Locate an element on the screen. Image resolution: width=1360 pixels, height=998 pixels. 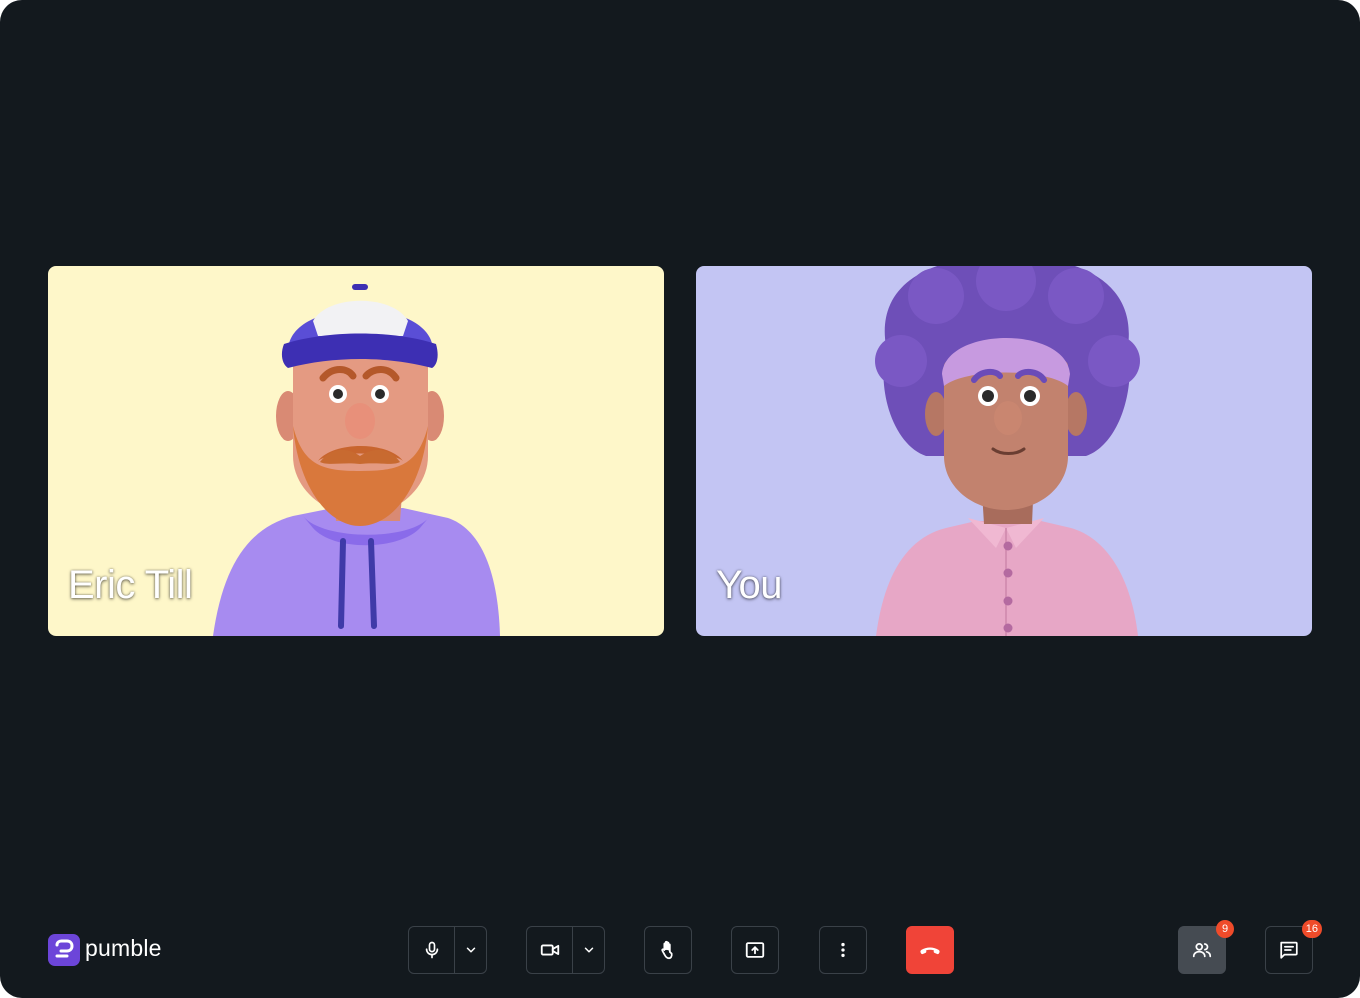
participant-name: You is located at coordinates (749, 585).